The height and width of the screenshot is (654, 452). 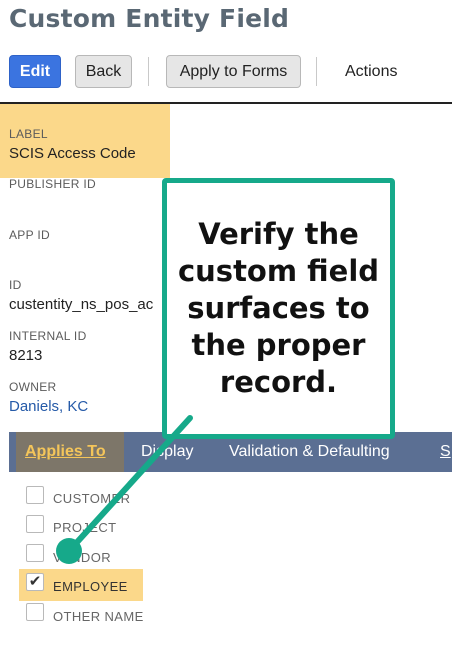 I want to click on id-field-value: custentity_ns_pos_ac, so click(x=81, y=304).